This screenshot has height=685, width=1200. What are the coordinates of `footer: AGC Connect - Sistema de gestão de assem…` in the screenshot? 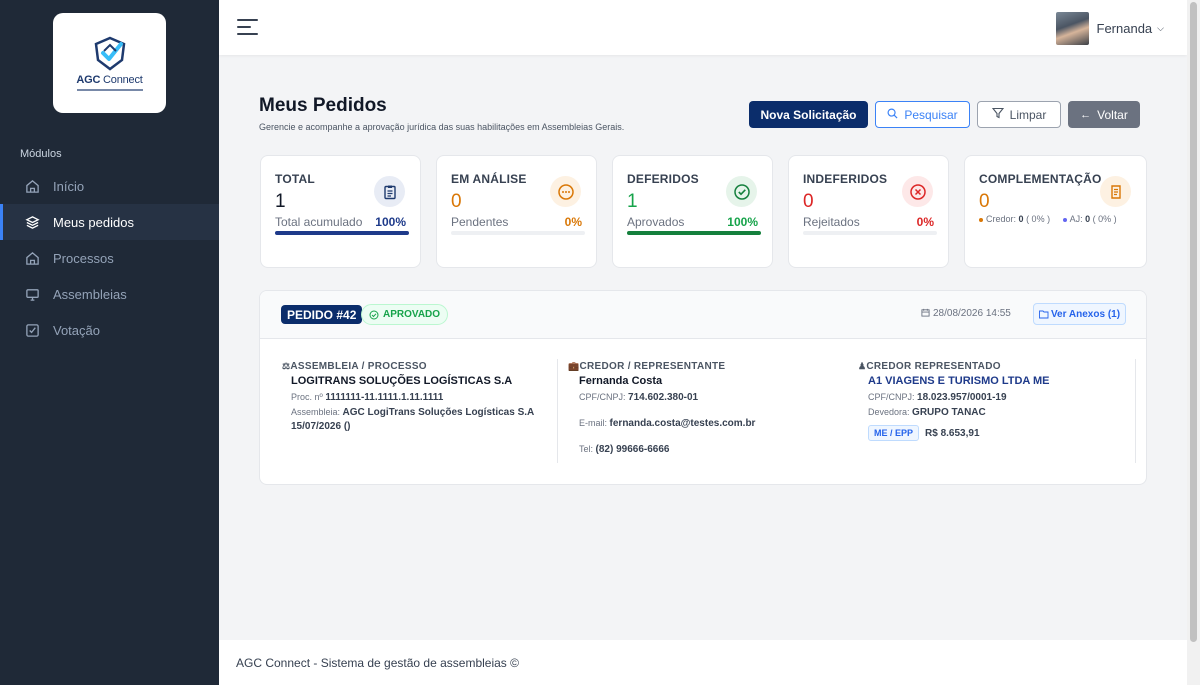 It's located at (703, 662).